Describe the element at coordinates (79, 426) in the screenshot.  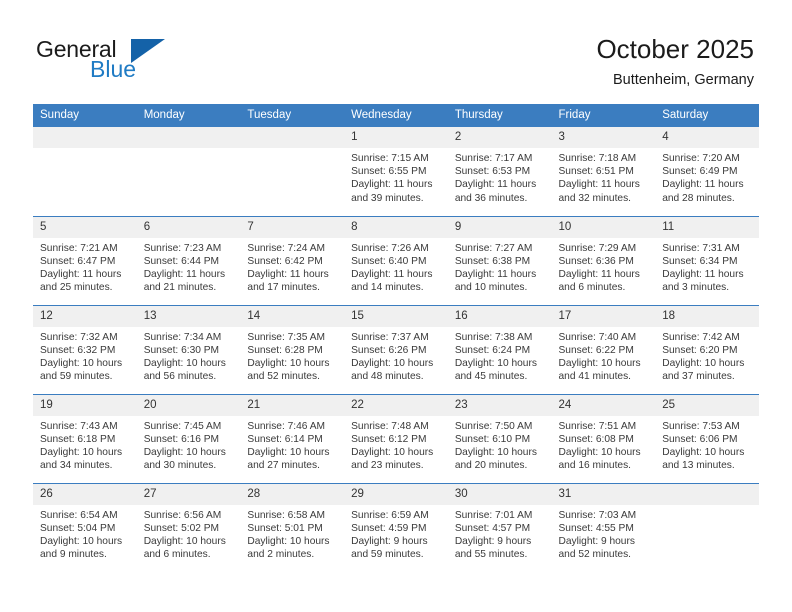
I see `sunrise-text: Sunrise: 7:43 AM` at that location.